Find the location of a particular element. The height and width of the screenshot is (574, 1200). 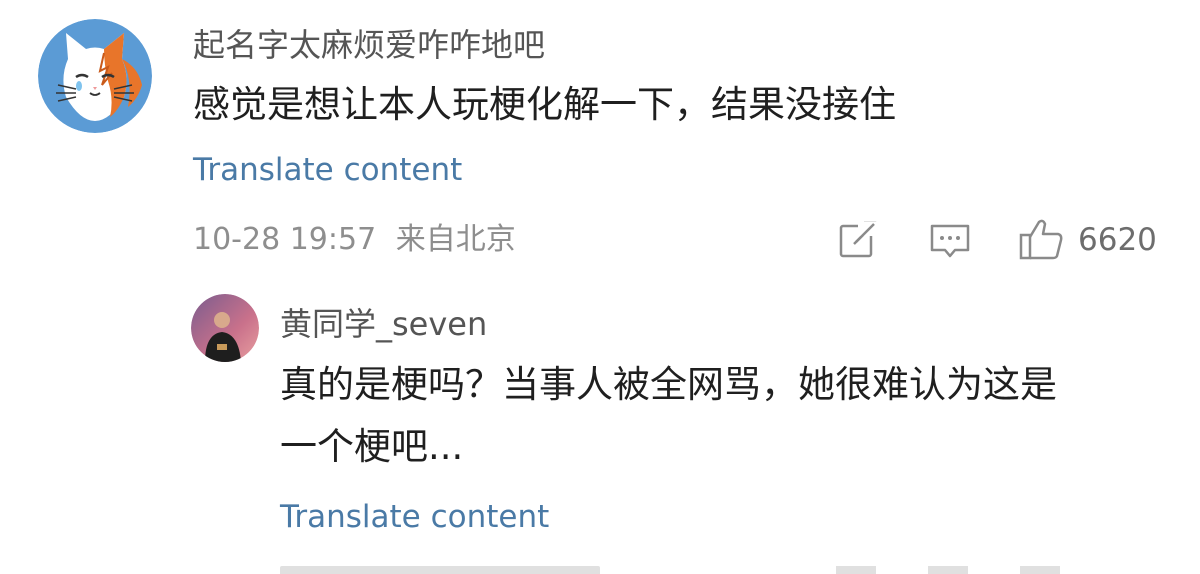

thumbs-up-icon is located at coordinates (1041, 239).